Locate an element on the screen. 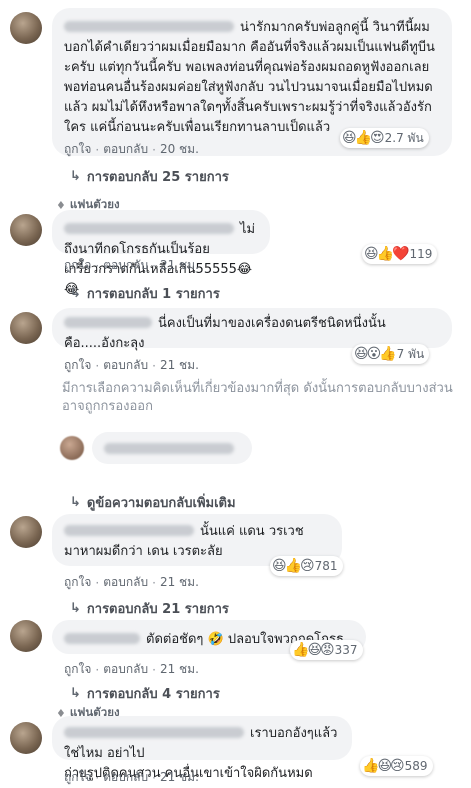 Image resolution: width=471 pixels, height=788 pixels. angry-reaction-icon: 😡 is located at coordinates (327, 650).